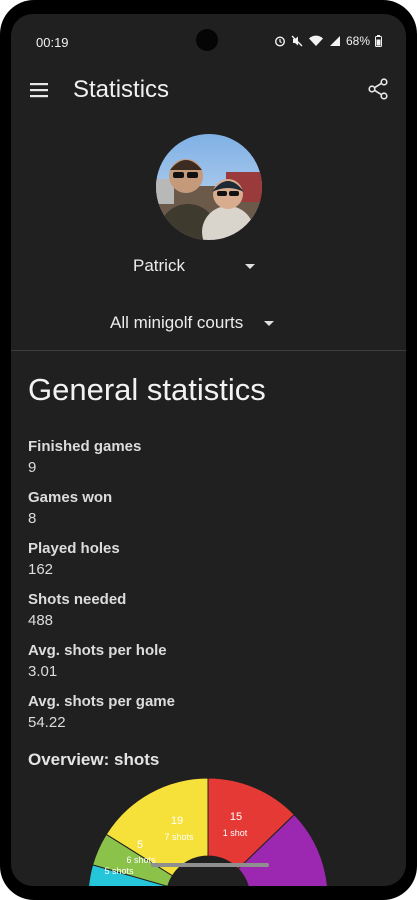  I want to click on mute-icon, so click(297, 41).